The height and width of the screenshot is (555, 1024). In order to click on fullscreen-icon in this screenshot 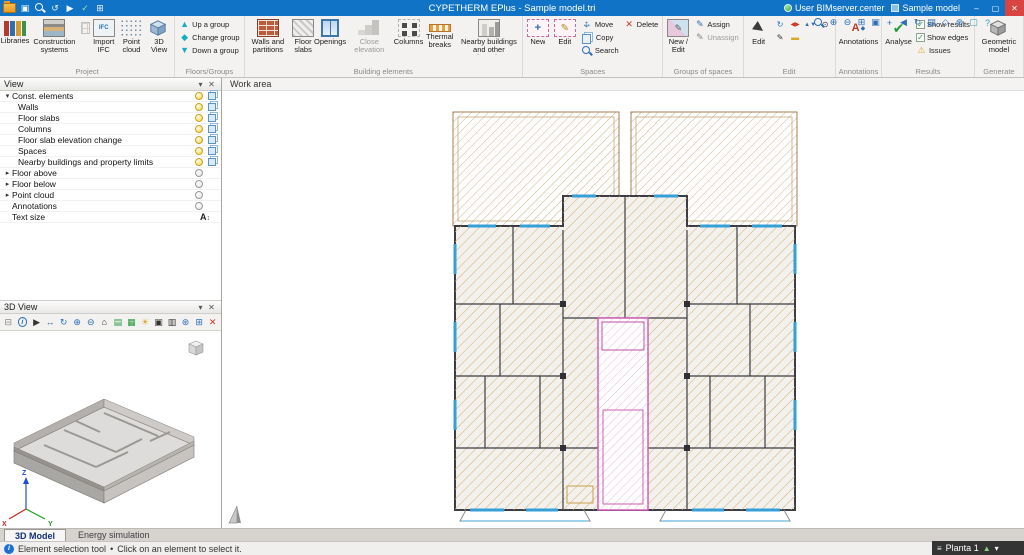, I will do `click(199, 322)`.